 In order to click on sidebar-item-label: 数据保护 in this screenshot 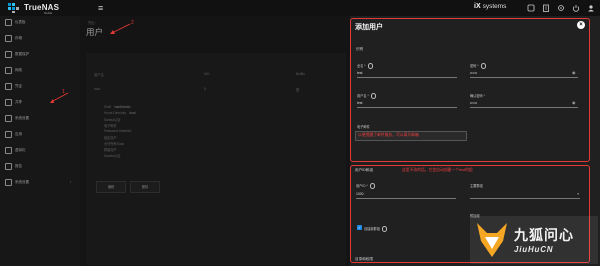, I will do `click(22, 53)`.